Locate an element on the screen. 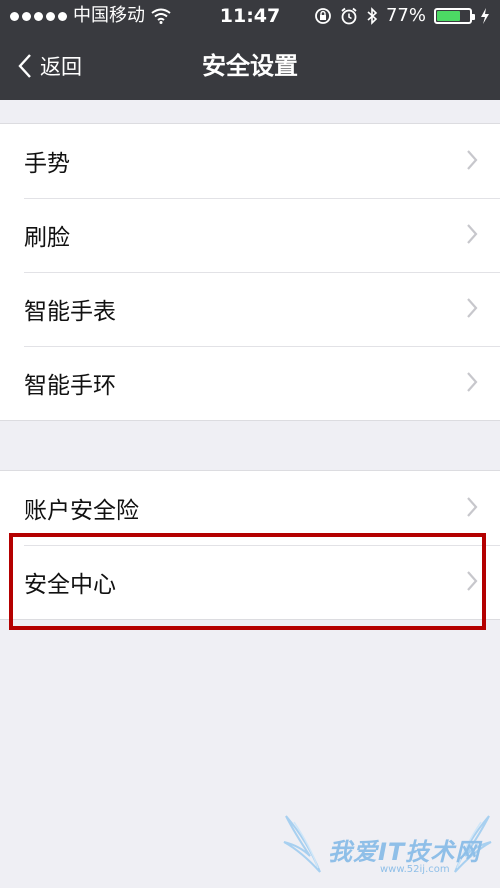  rotation-lock-icon is located at coordinates (323, 16).